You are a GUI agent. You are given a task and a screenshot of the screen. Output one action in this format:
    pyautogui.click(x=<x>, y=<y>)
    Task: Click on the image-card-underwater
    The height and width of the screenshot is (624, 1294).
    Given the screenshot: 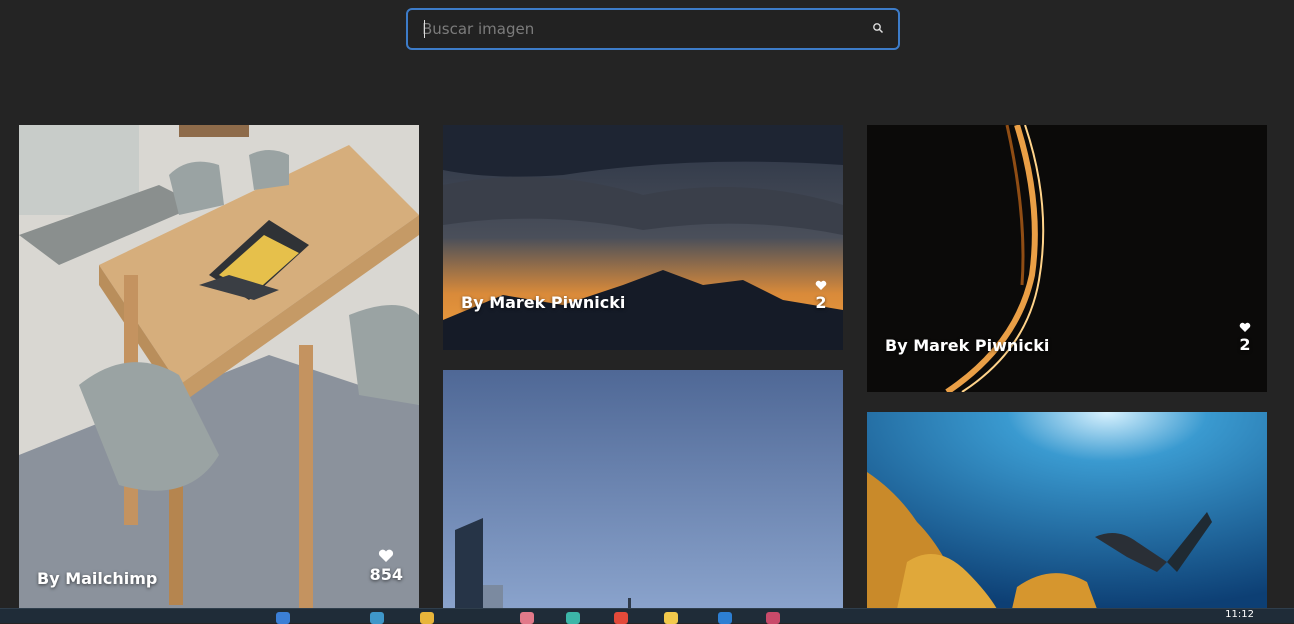 What is the action you would take?
    pyautogui.click(x=1067, y=510)
    